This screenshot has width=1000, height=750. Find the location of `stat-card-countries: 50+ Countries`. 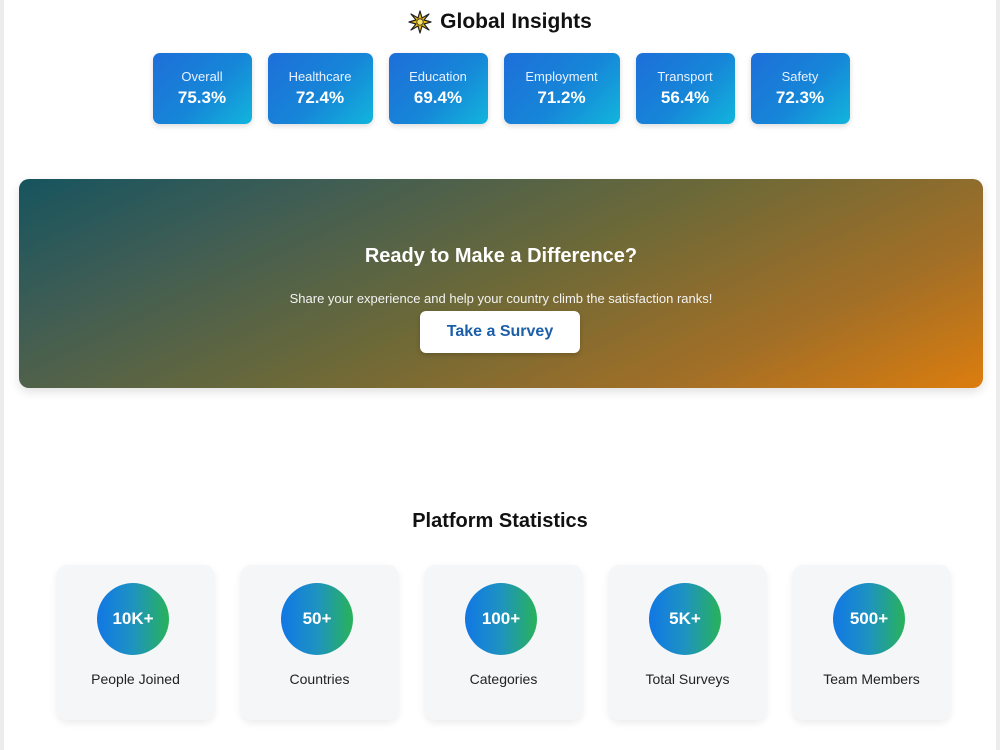

stat-card-countries: 50+ Countries is located at coordinates (319, 642).